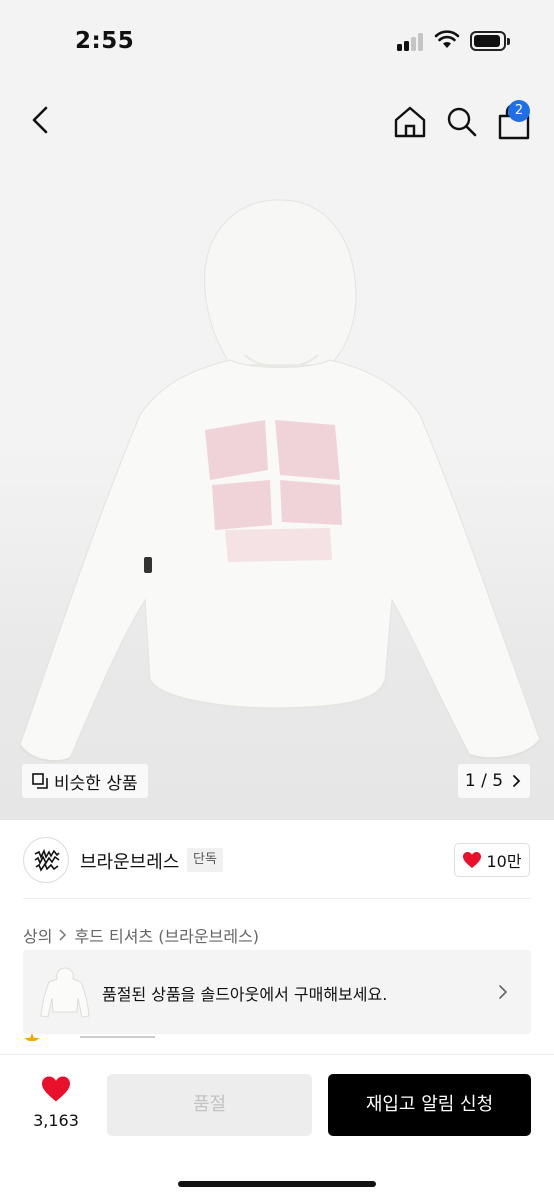 The height and width of the screenshot is (1200, 554). What do you see at coordinates (37, 935) in the screenshot?
I see `breadcrumb-category: 상의` at bounding box center [37, 935].